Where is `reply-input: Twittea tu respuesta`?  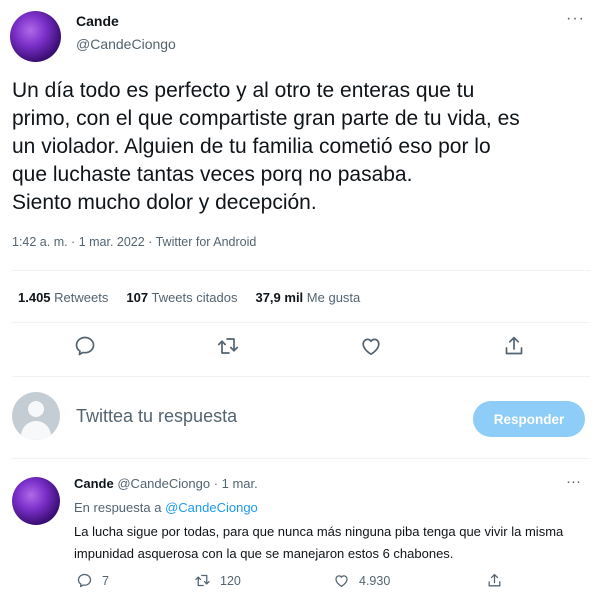
reply-input: Twittea tu respuesta is located at coordinates (156, 416).